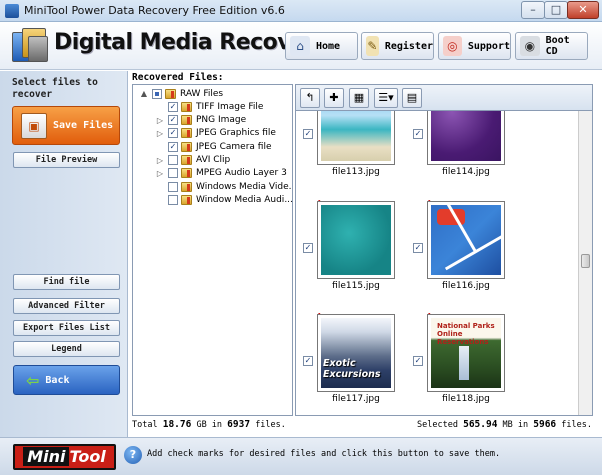 This screenshot has height=475, width=602. Describe the element at coordinates (12, 11) in the screenshot. I see `app-icon` at that location.